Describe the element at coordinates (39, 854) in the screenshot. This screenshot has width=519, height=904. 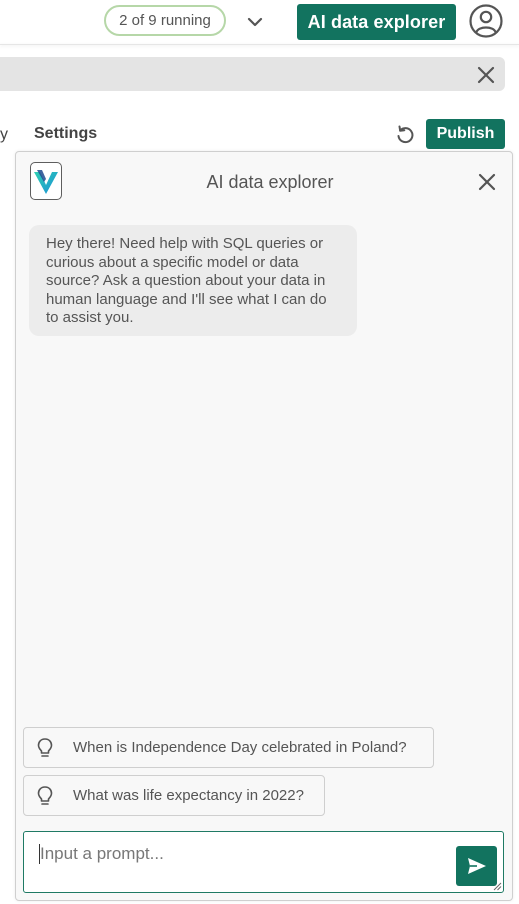
I see `text-caret` at that location.